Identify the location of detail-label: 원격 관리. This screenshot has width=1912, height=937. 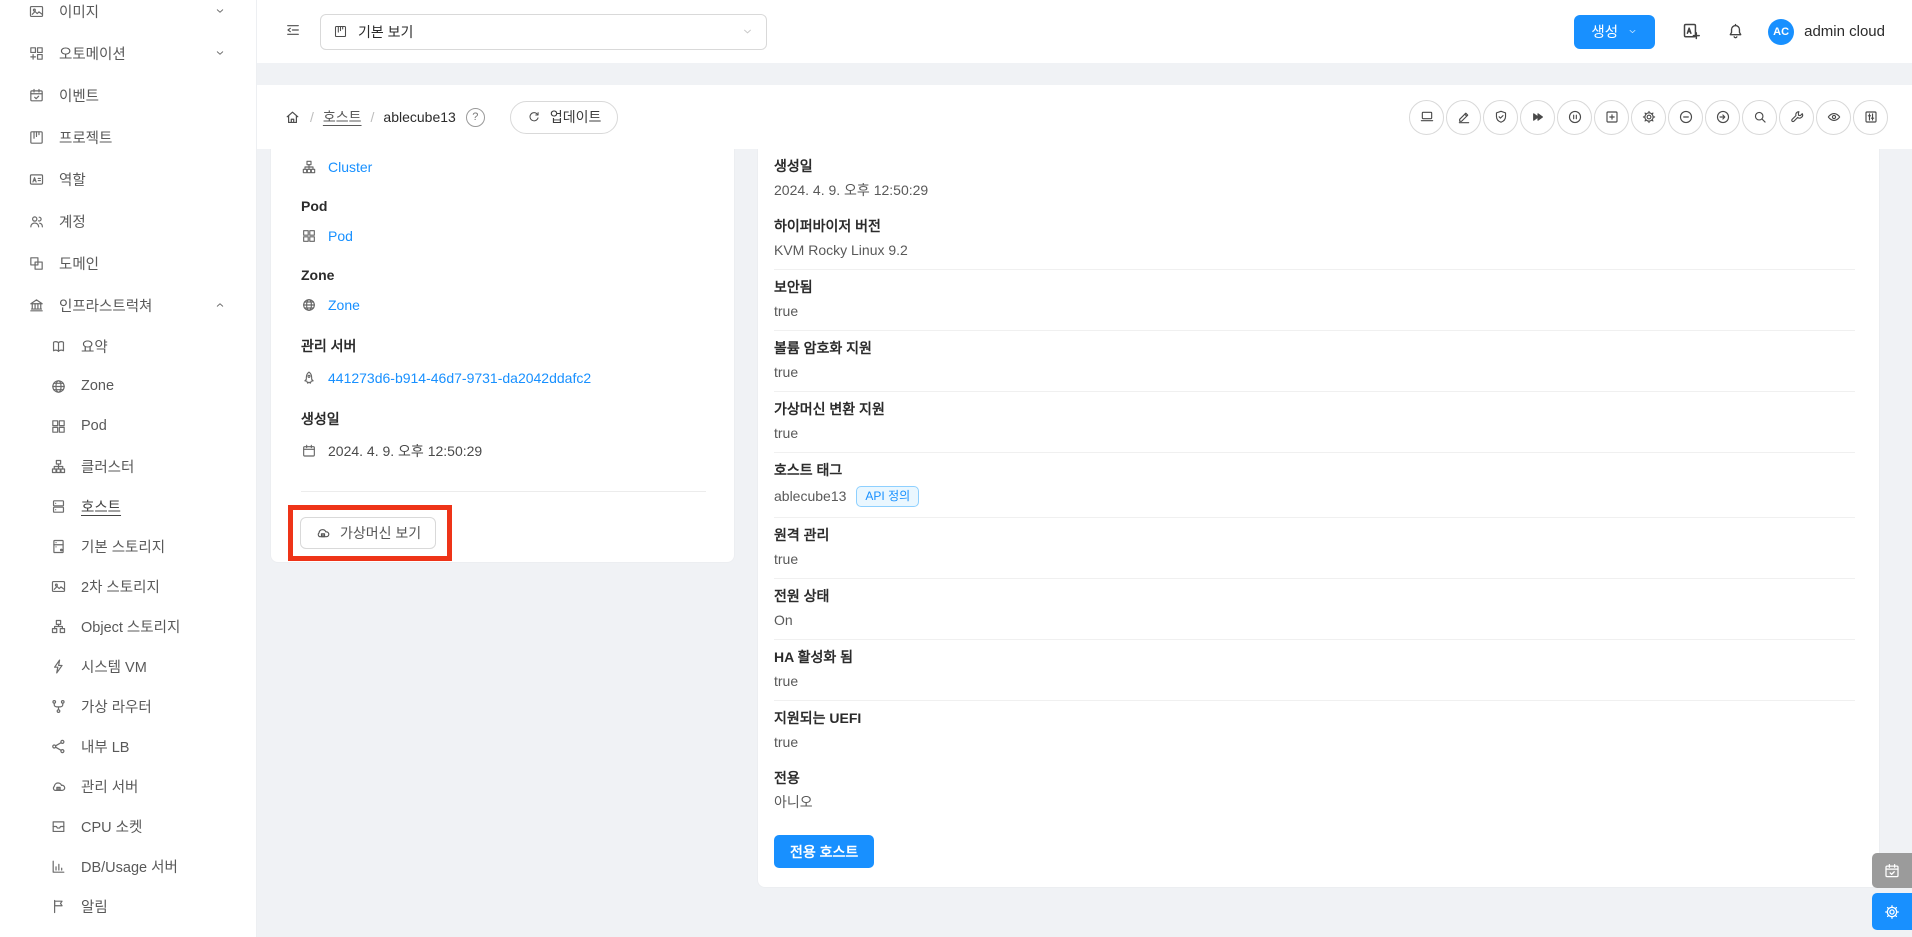
(802, 535).